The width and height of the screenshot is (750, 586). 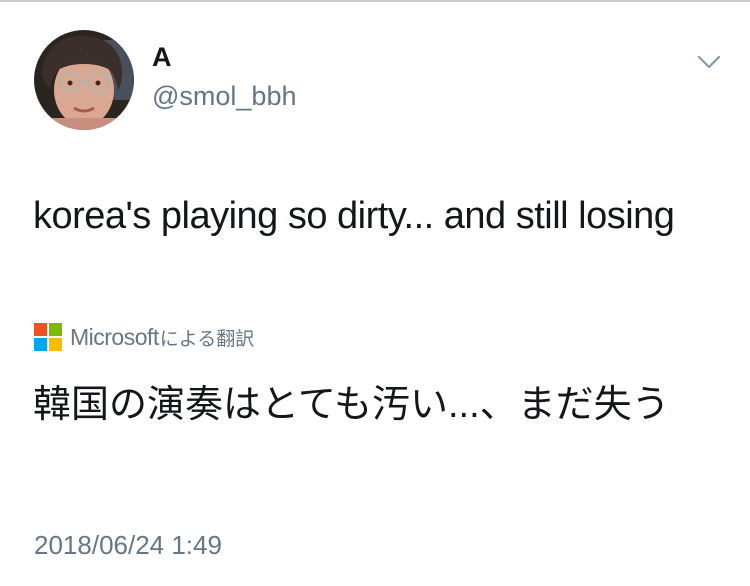 I want to click on avatar-image, so click(x=84, y=80).